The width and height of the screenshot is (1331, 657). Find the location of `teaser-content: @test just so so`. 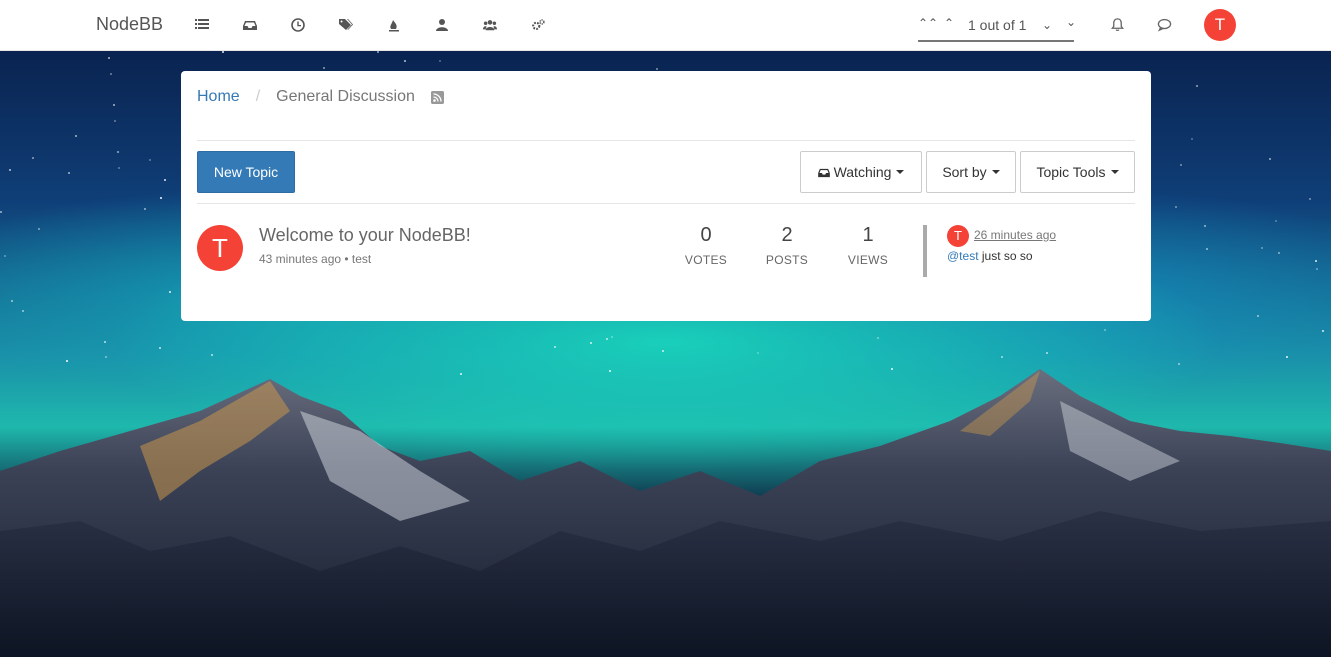

teaser-content: @test just so so is located at coordinates (990, 256).